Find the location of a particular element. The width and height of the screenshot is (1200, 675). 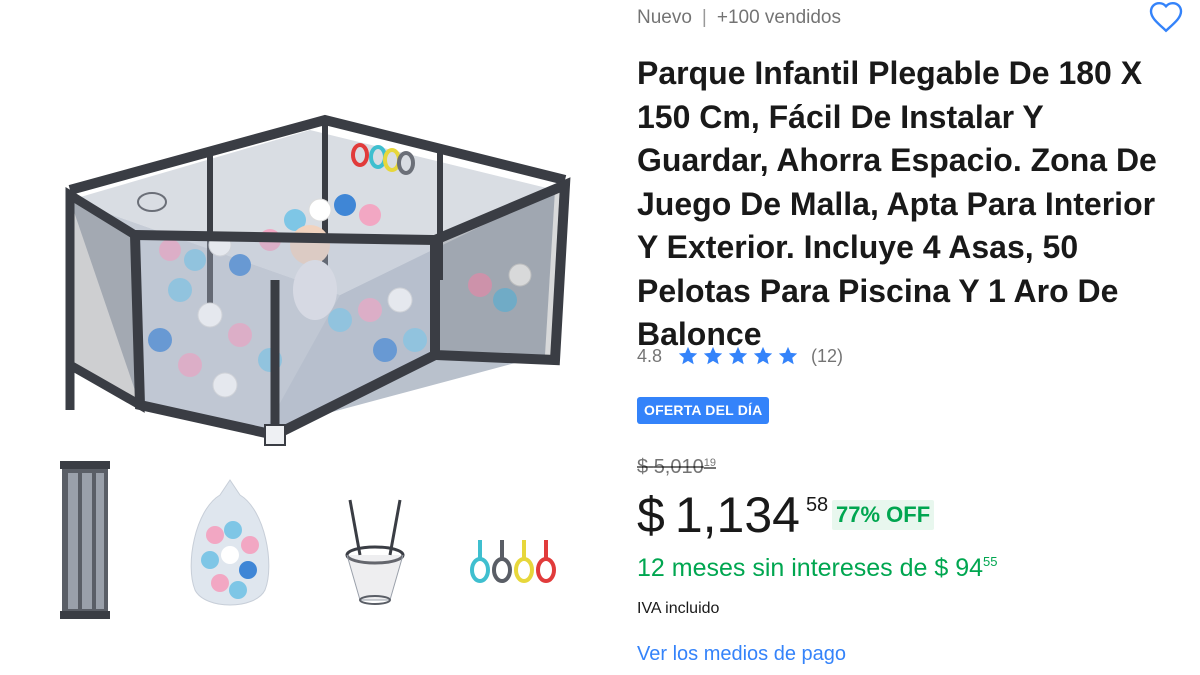

original-price-amount: 5,010 is located at coordinates (678, 467).